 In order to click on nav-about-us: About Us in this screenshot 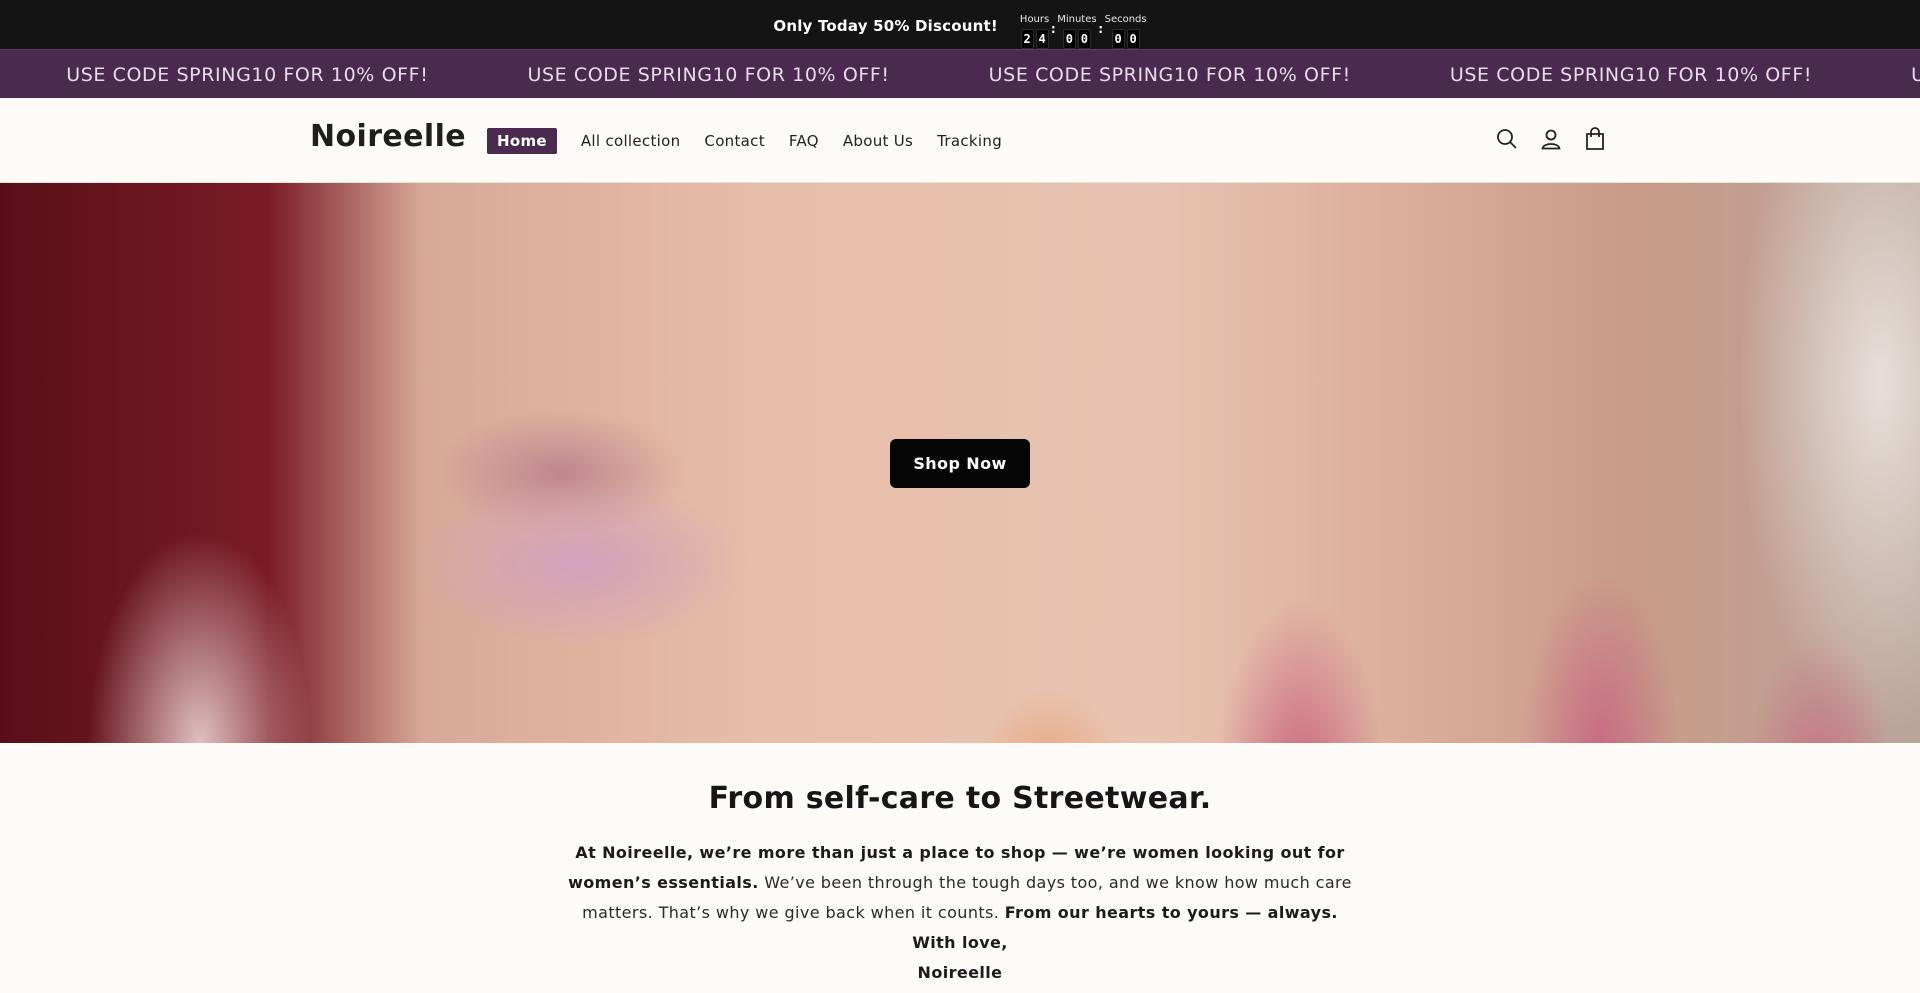, I will do `click(878, 141)`.